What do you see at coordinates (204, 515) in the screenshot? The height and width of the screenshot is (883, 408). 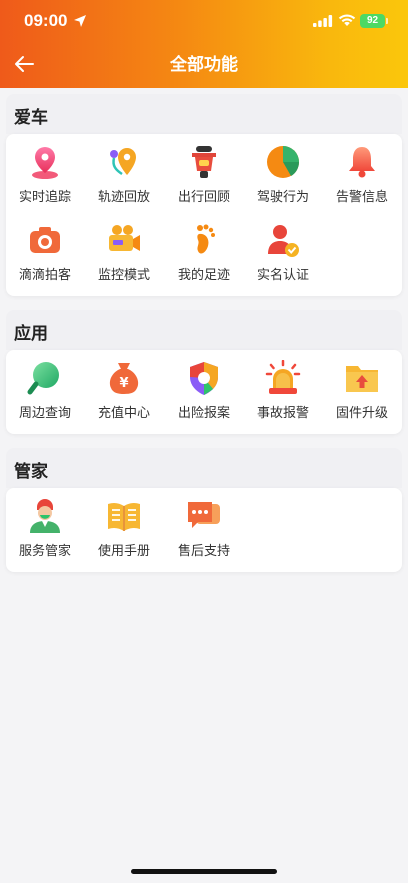 I see `chat-support-icon` at bounding box center [204, 515].